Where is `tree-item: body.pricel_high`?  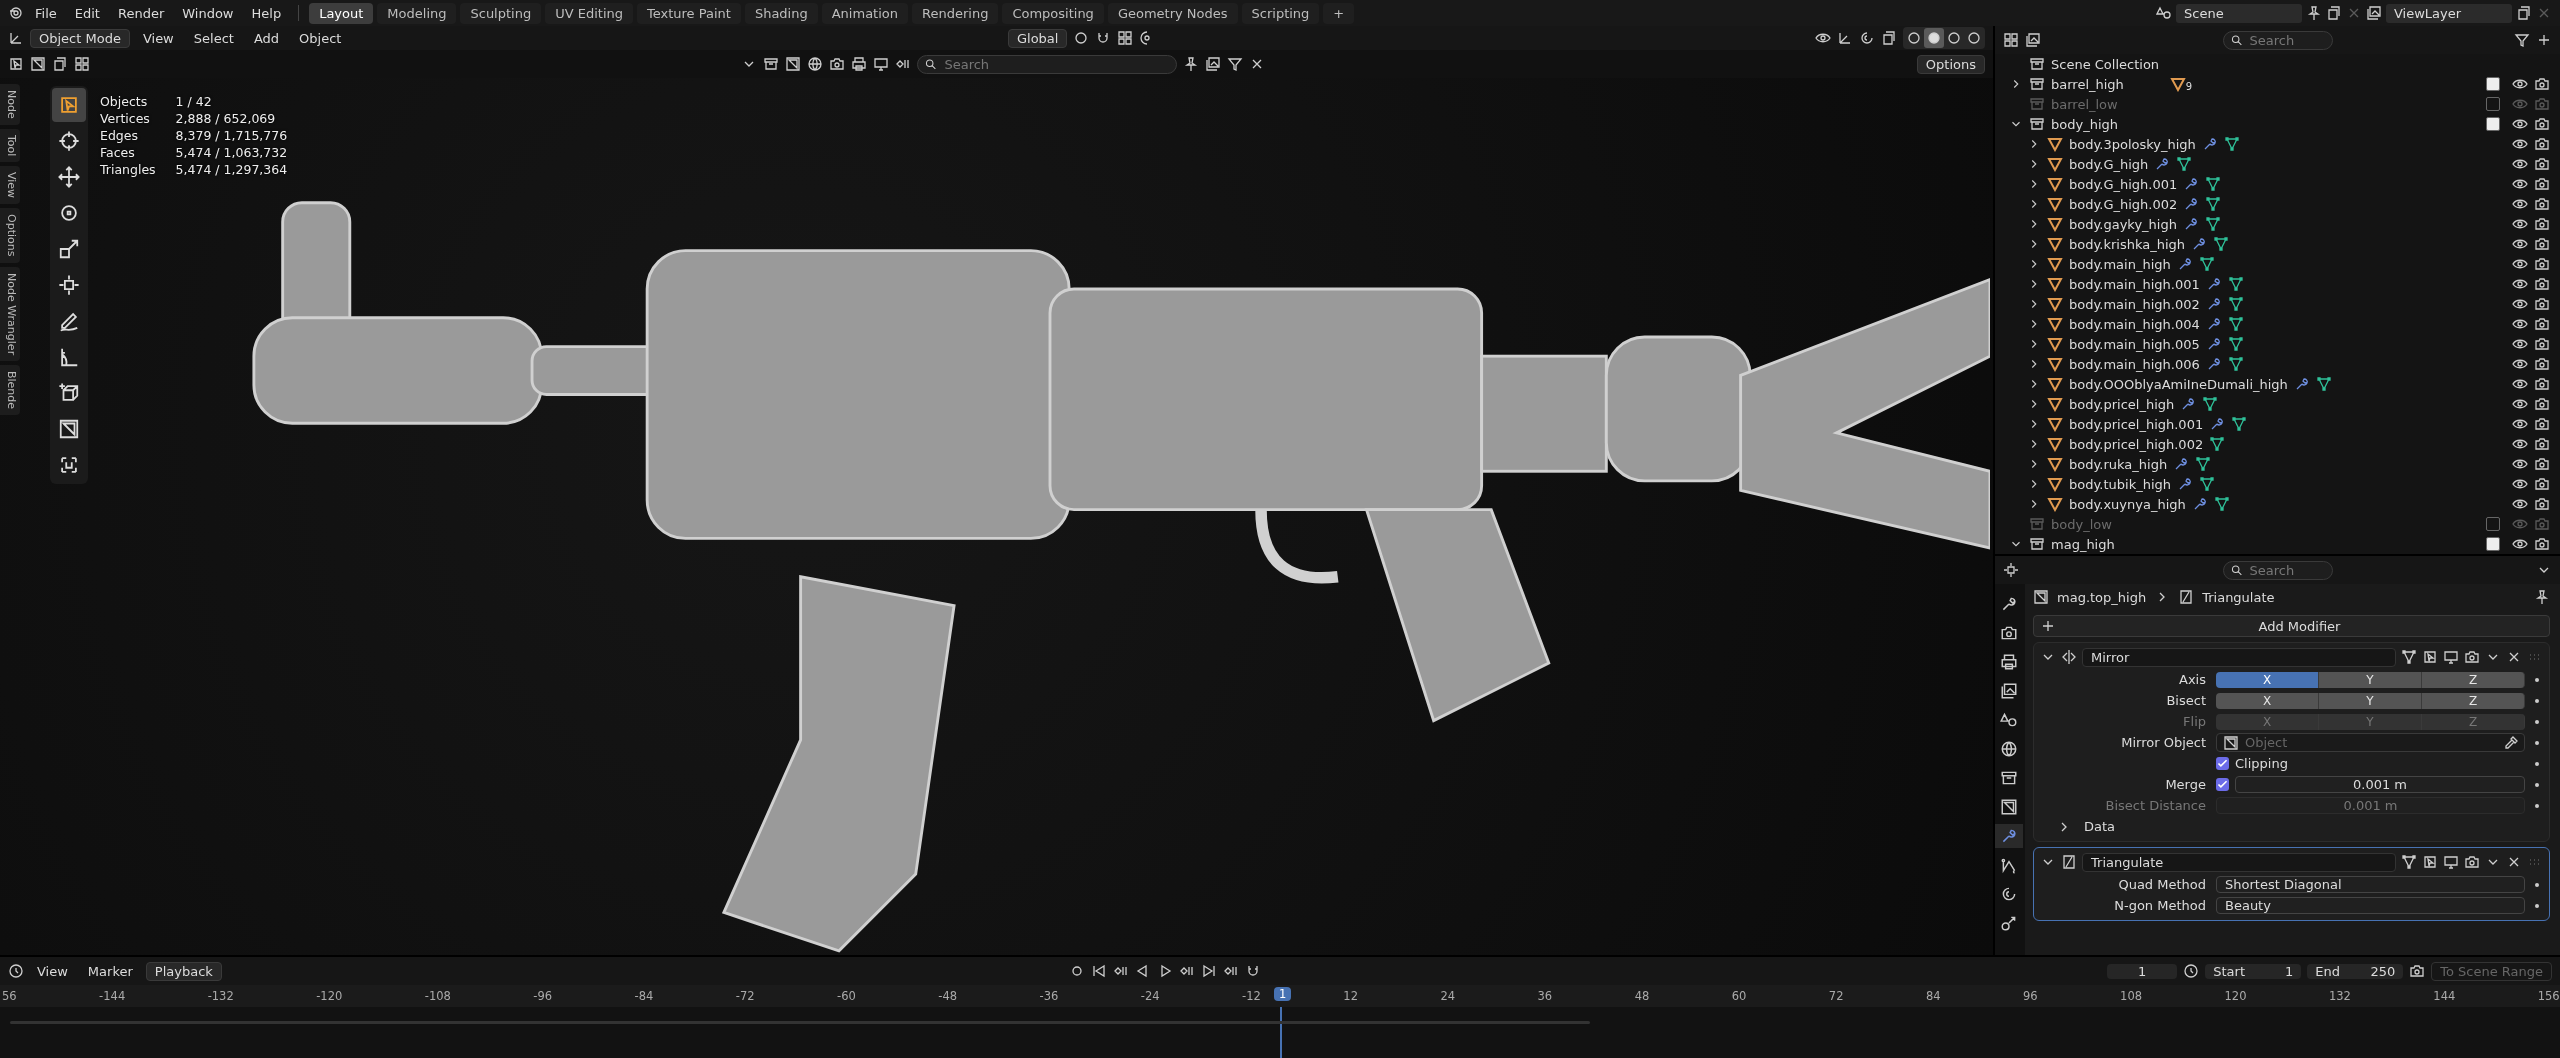
tree-item: body.pricel_high is located at coordinates (2122, 404).